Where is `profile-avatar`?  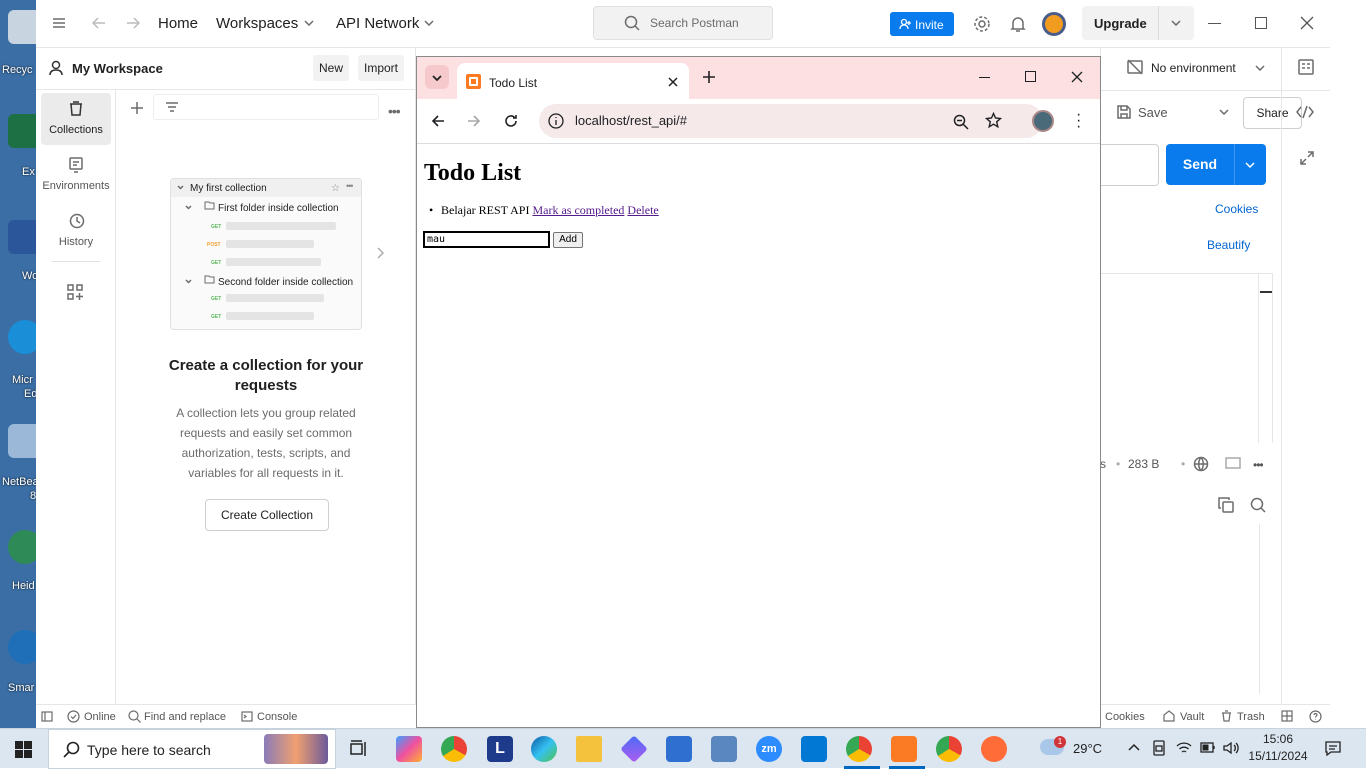
profile-avatar is located at coordinates (1043, 121).